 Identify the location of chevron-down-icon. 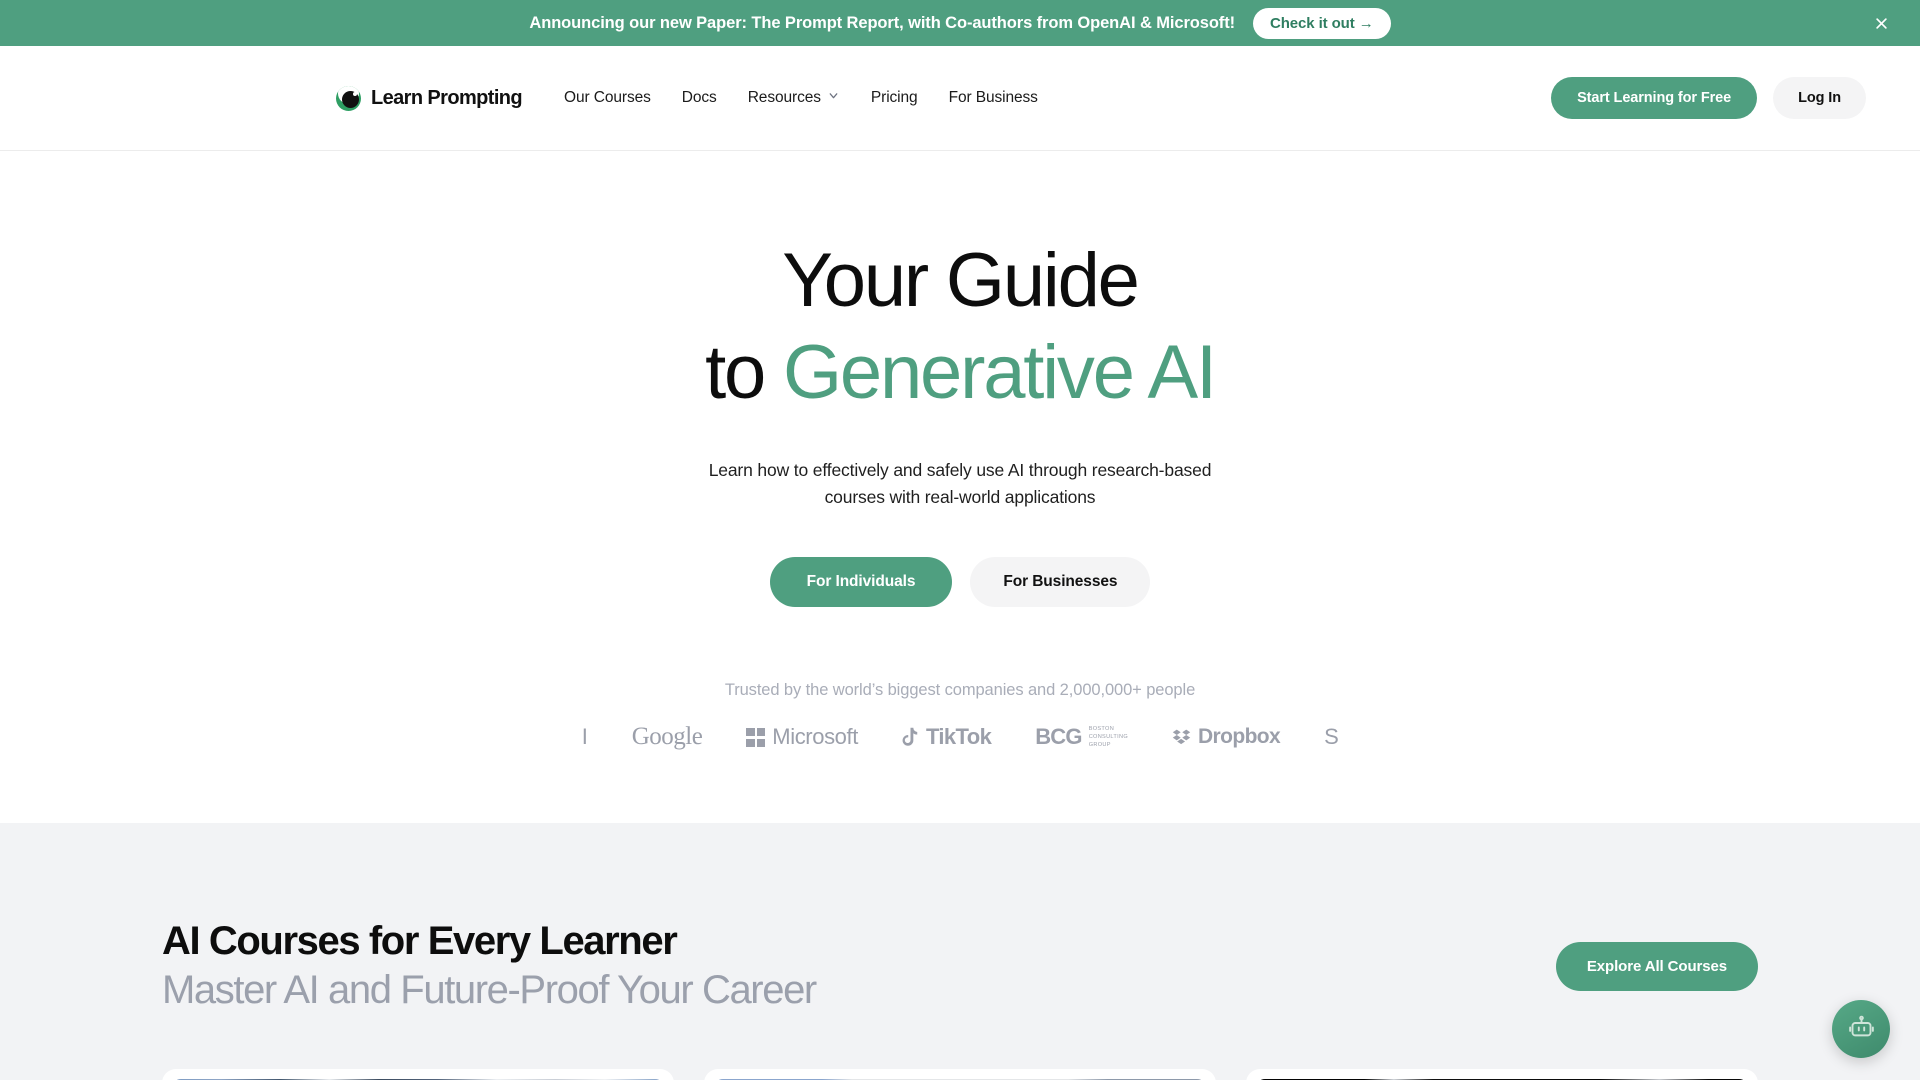
(833, 98).